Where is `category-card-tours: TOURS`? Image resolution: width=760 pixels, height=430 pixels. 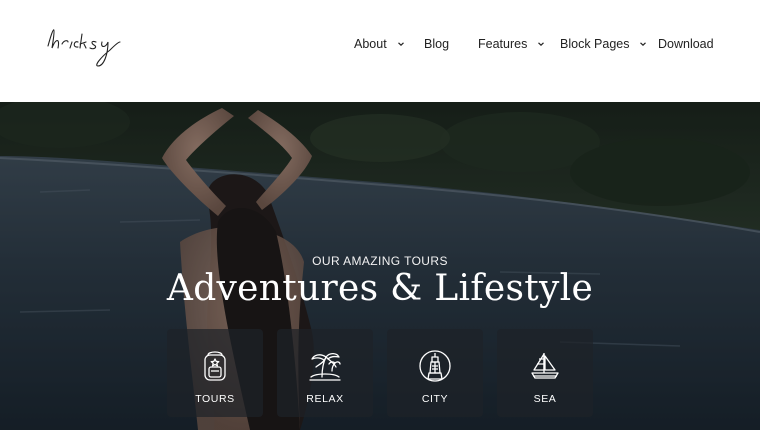
category-card-tours: TOURS is located at coordinates (215, 373).